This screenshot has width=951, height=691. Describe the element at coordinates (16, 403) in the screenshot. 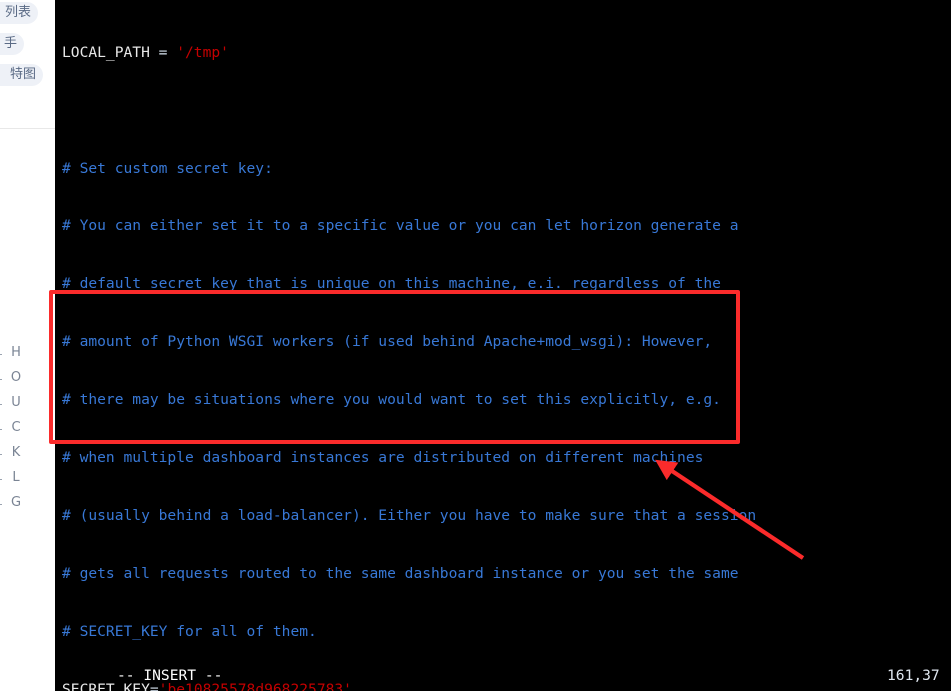

I see `sidebar-letter-u: U` at that location.